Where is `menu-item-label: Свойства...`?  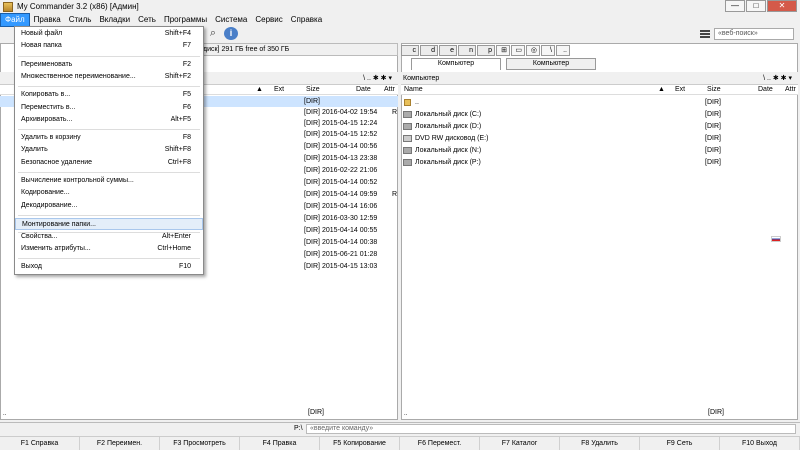 menu-item-label: Свойства... is located at coordinates (39, 236).